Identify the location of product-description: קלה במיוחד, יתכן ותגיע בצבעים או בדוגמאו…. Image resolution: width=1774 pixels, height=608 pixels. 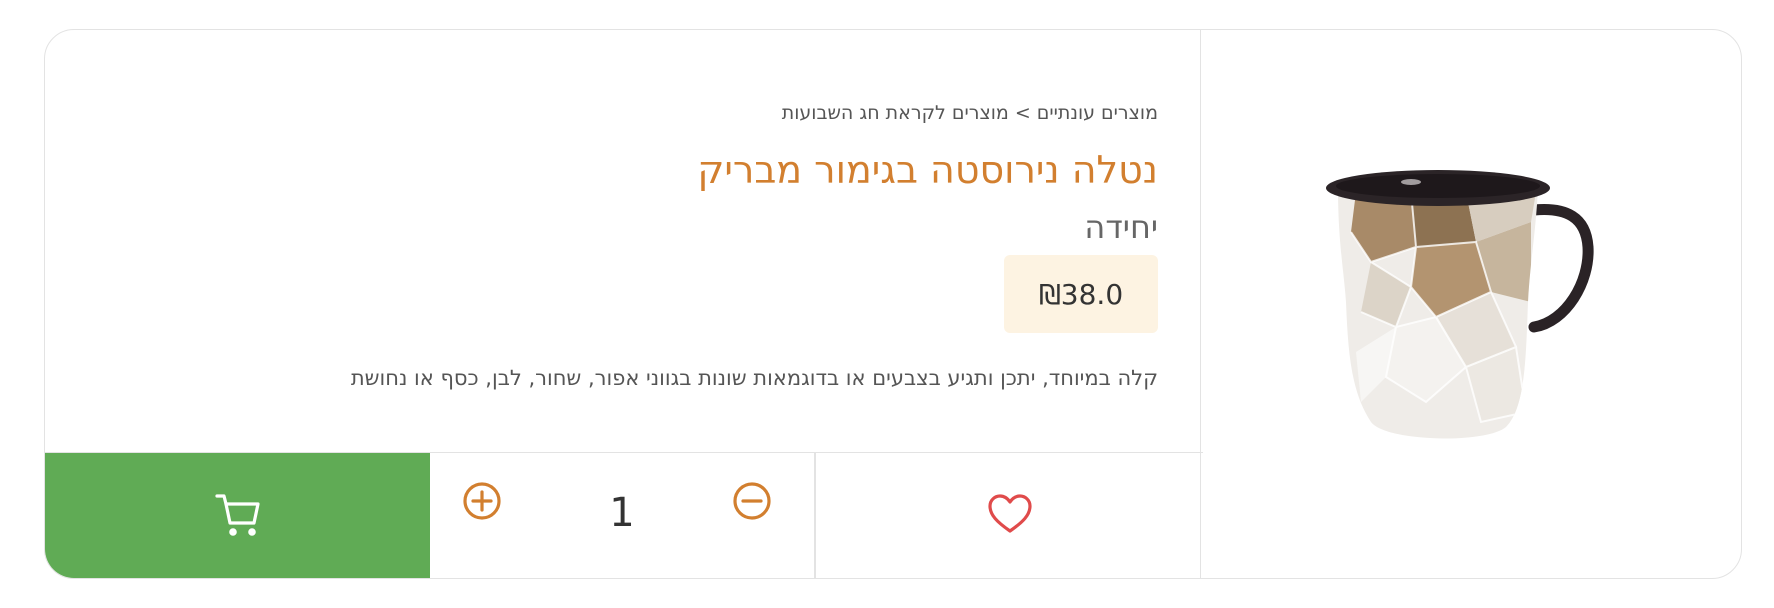
(754, 378).